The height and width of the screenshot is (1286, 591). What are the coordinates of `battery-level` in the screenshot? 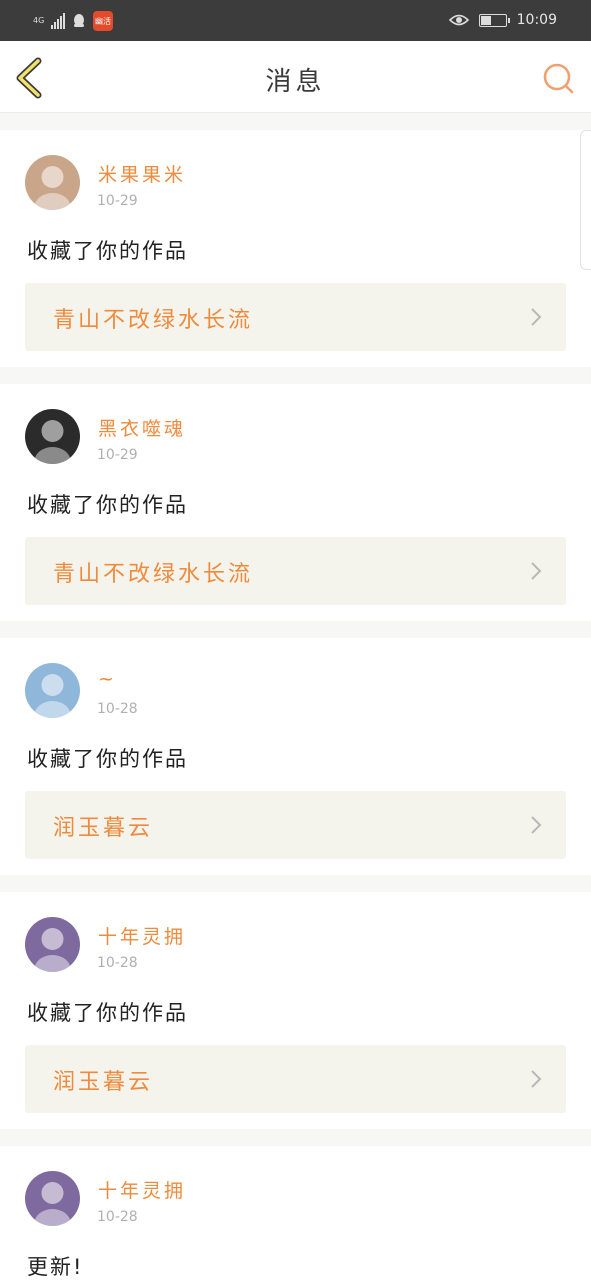 It's located at (486, 20).